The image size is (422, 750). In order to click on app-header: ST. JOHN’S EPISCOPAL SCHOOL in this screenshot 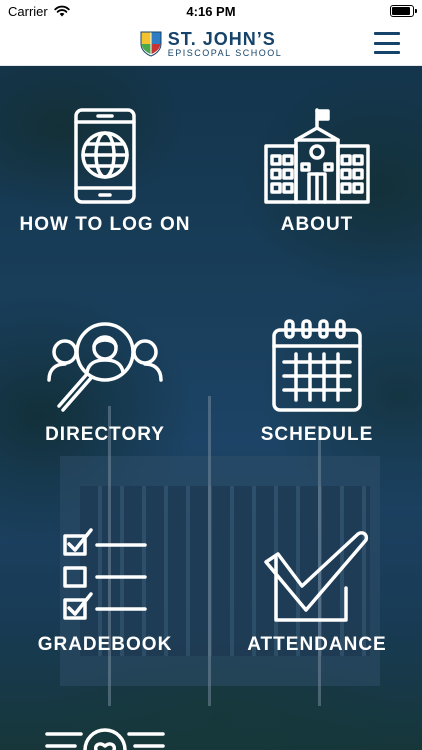, I will do `click(211, 44)`.